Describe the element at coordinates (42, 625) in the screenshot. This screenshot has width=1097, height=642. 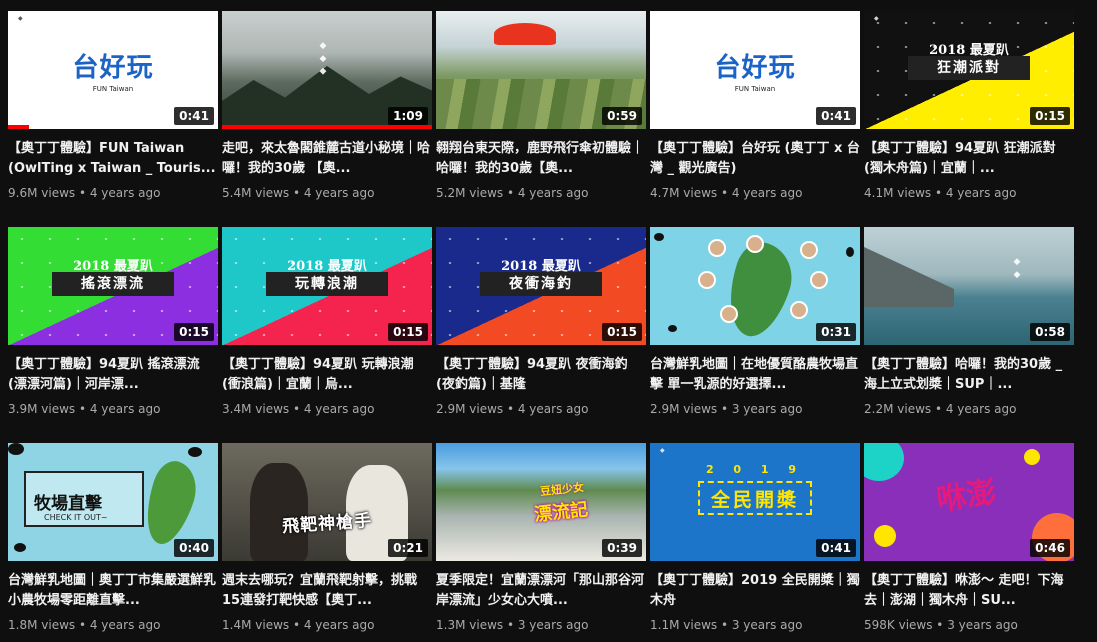
I see `view-count: 1.8M views` at that location.